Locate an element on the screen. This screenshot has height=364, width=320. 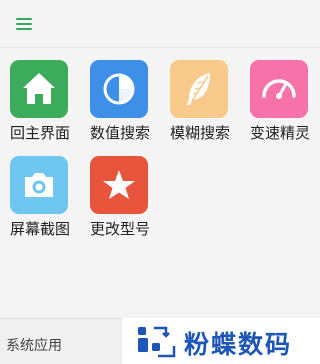
system-apps-label: 系统应用 is located at coordinates (34, 345).